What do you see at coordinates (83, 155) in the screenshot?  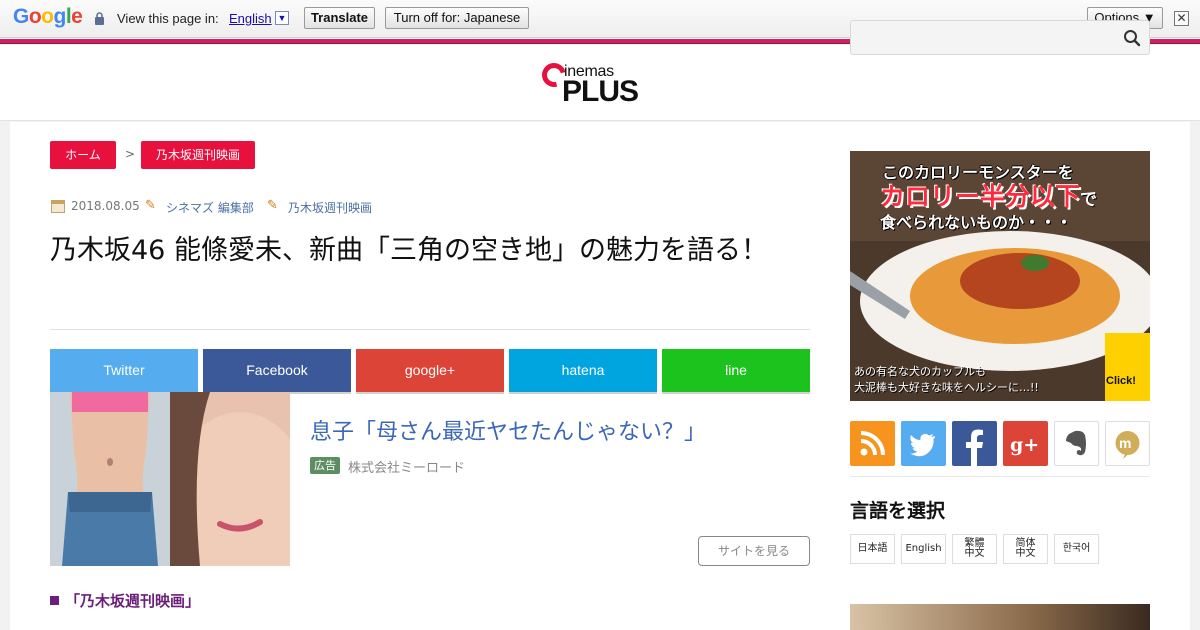 I see `breadcrumb-home: ホーム` at bounding box center [83, 155].